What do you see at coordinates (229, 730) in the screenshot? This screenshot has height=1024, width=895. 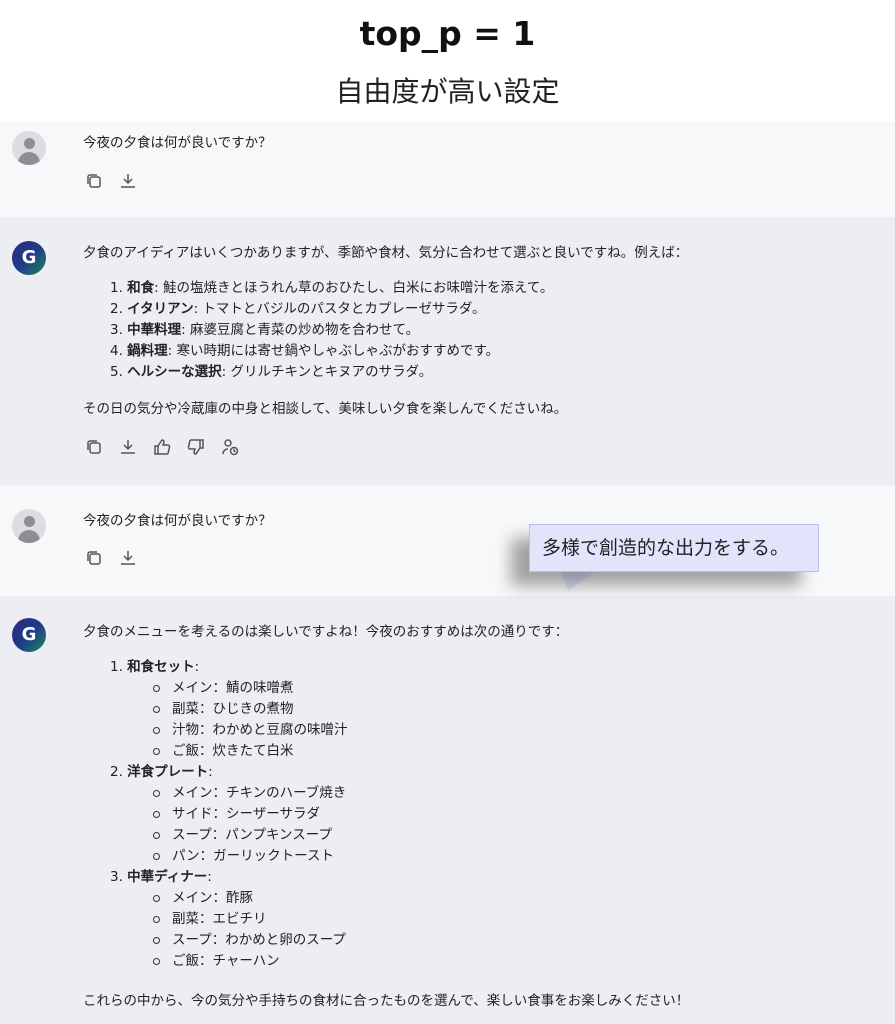 I see `sub-list-item: 汁物：わかめと豆腐の味噌汁` at bounding box center [229, 730].